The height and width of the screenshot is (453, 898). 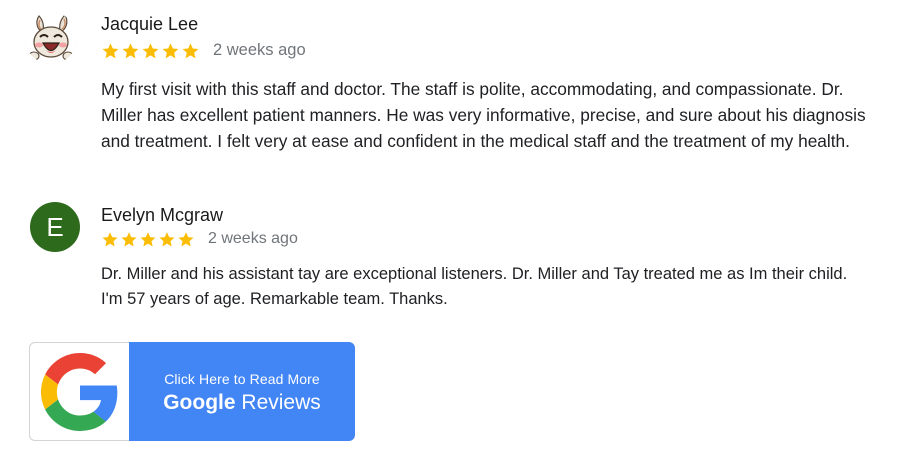 I want to click on google-cta-panel: Click Here to Read More Google Reviews, so click(x=242, y=391).